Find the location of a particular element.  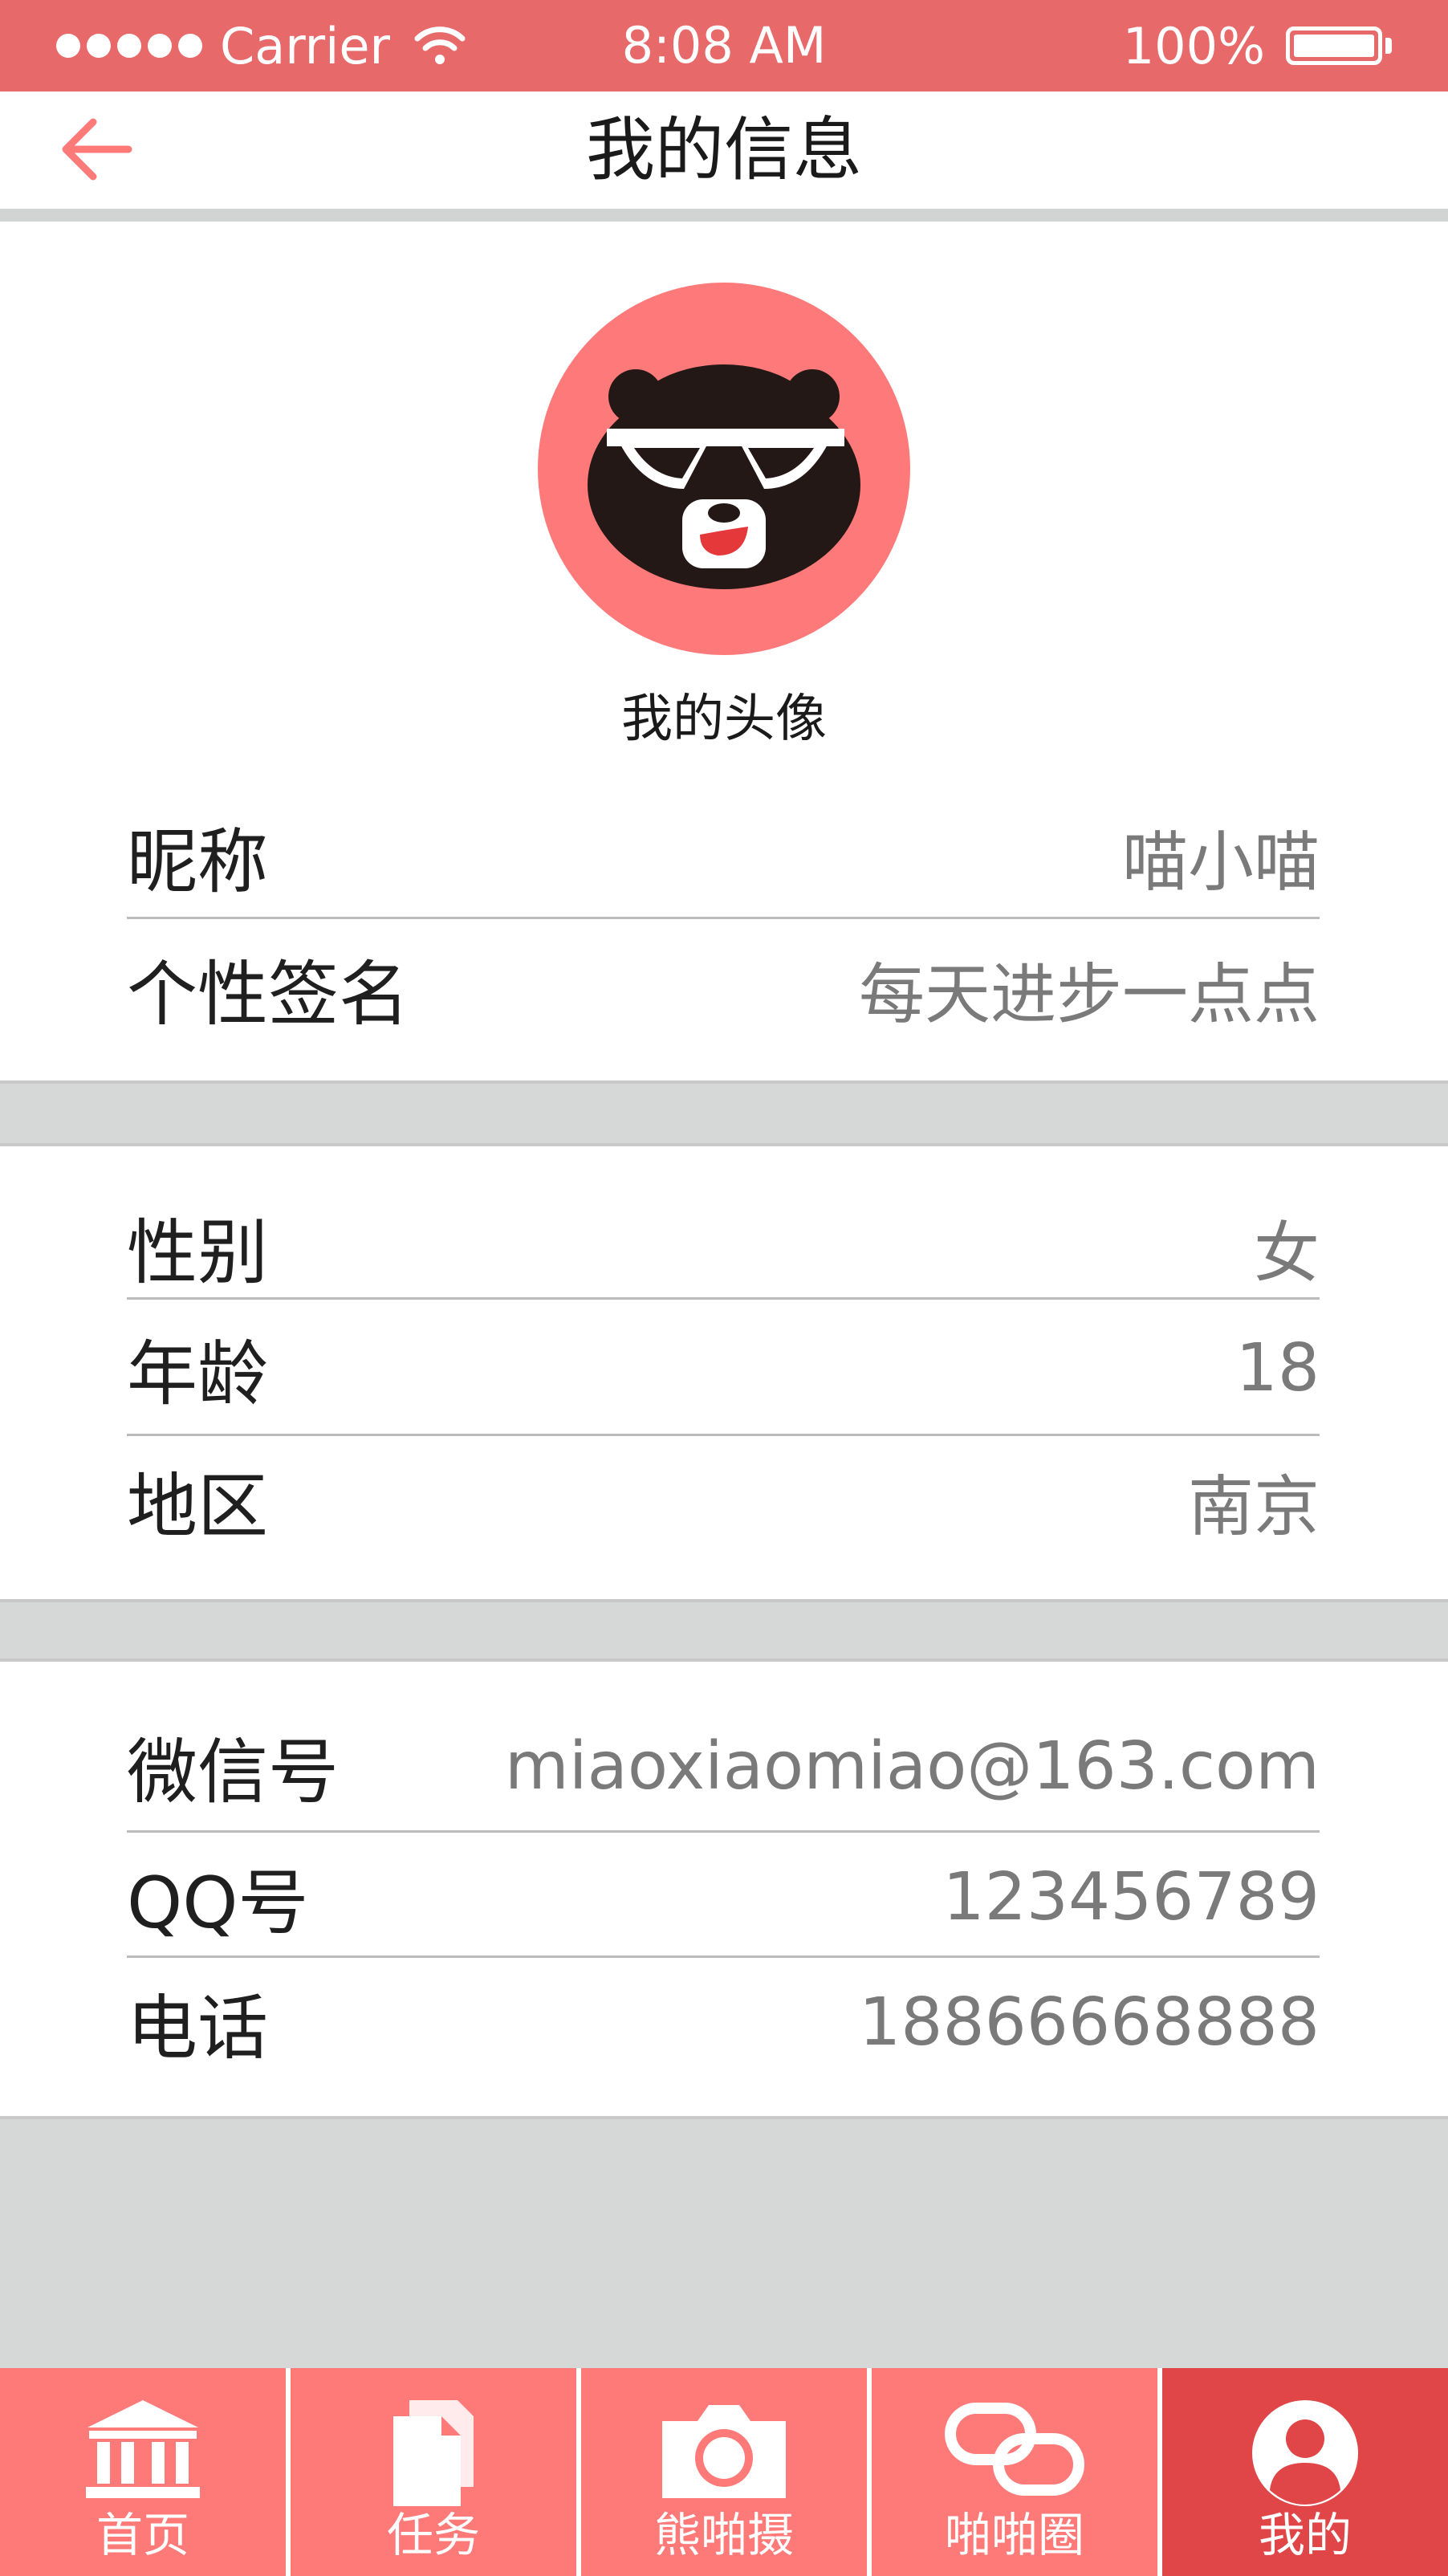

tab-circle-label: 啪啪圈 is located at coordinates (1014, 2535).